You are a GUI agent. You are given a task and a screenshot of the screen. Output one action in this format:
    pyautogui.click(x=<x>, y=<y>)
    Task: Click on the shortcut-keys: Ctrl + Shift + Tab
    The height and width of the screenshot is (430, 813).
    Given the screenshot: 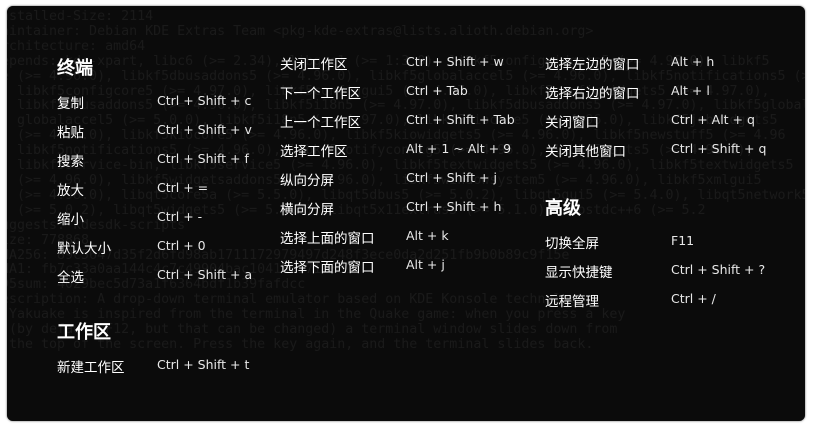 What is the action you would take?
    pyautogui.click(x=460, y=119)
    